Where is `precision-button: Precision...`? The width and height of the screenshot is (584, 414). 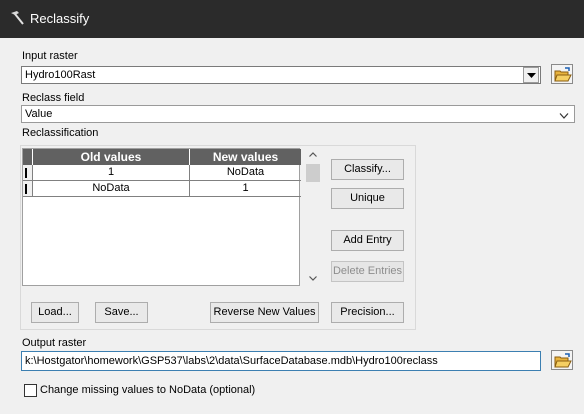 precision-button: Precision... is located at coordinates (367, 312).